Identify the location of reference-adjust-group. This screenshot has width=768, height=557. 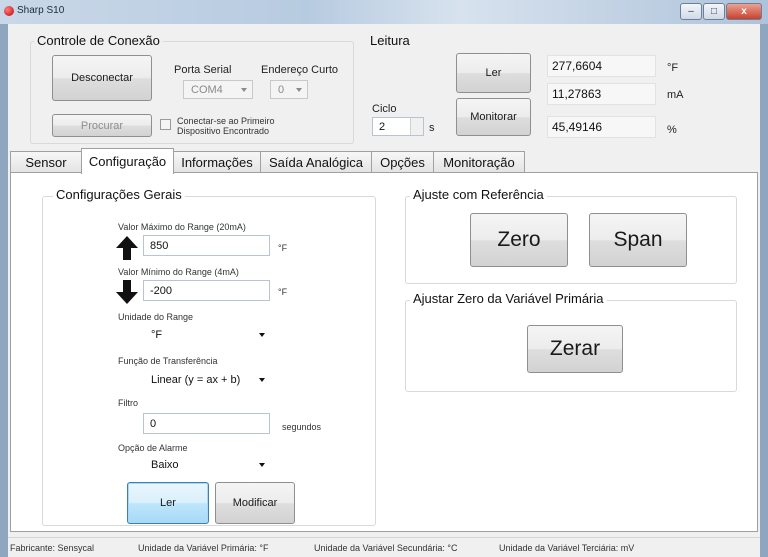
(571, 240).